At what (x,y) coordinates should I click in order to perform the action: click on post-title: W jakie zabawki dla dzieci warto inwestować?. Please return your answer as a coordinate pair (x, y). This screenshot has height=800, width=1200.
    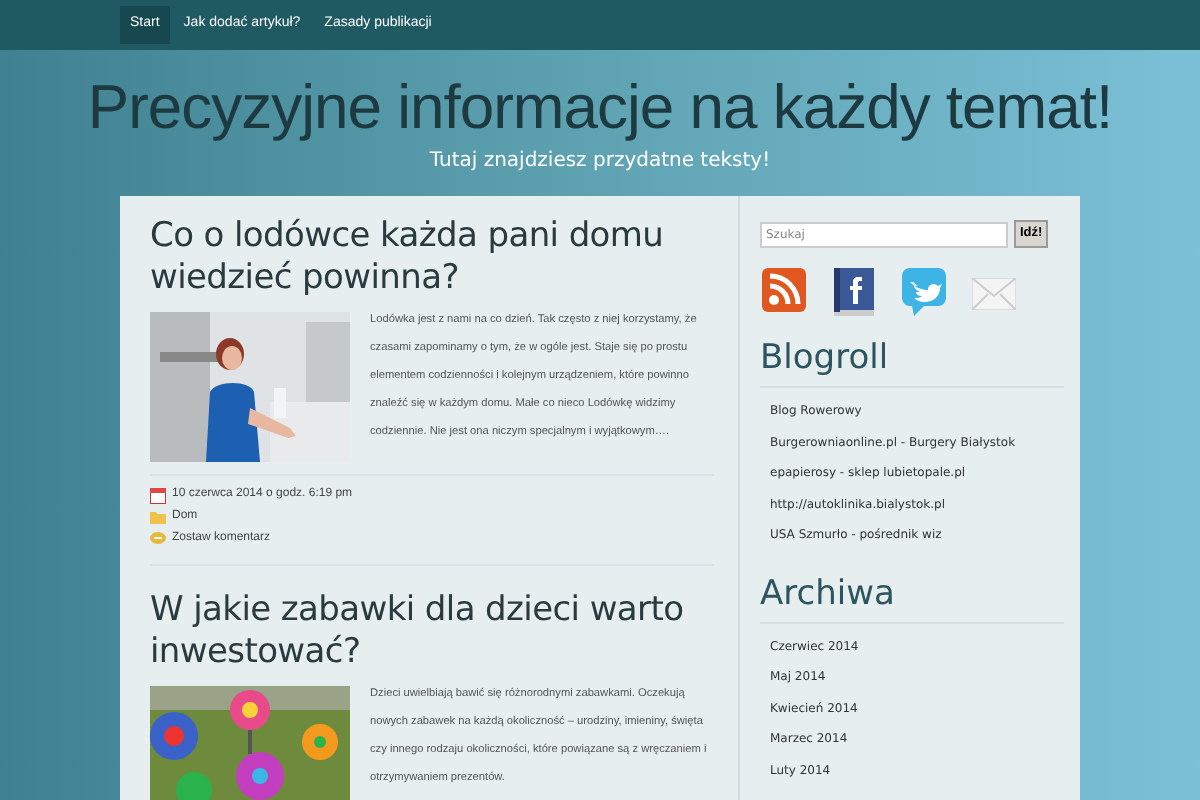
    Looking at the image, I should click on (432, 632).